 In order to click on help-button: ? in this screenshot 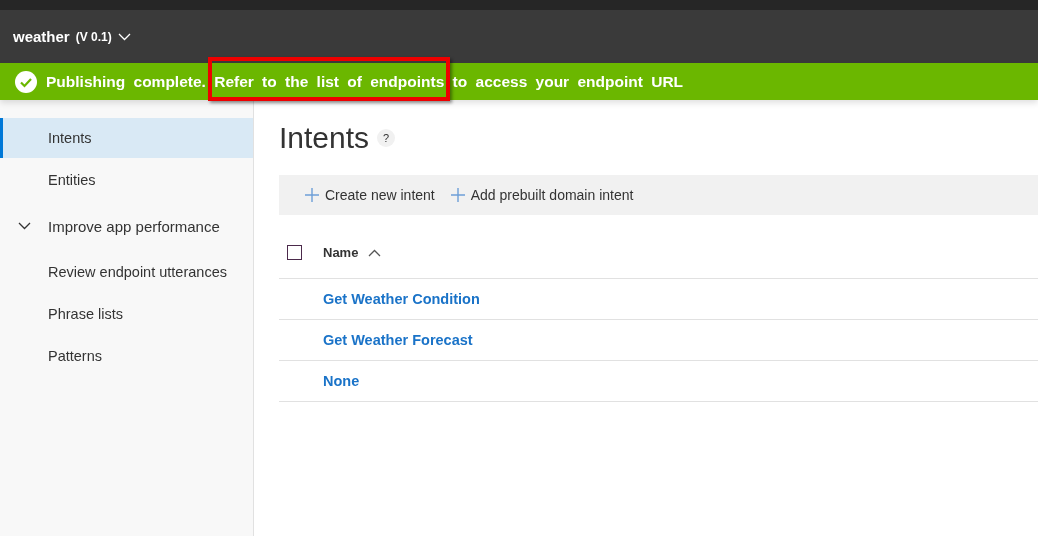, I will do `click(386, 138)`.